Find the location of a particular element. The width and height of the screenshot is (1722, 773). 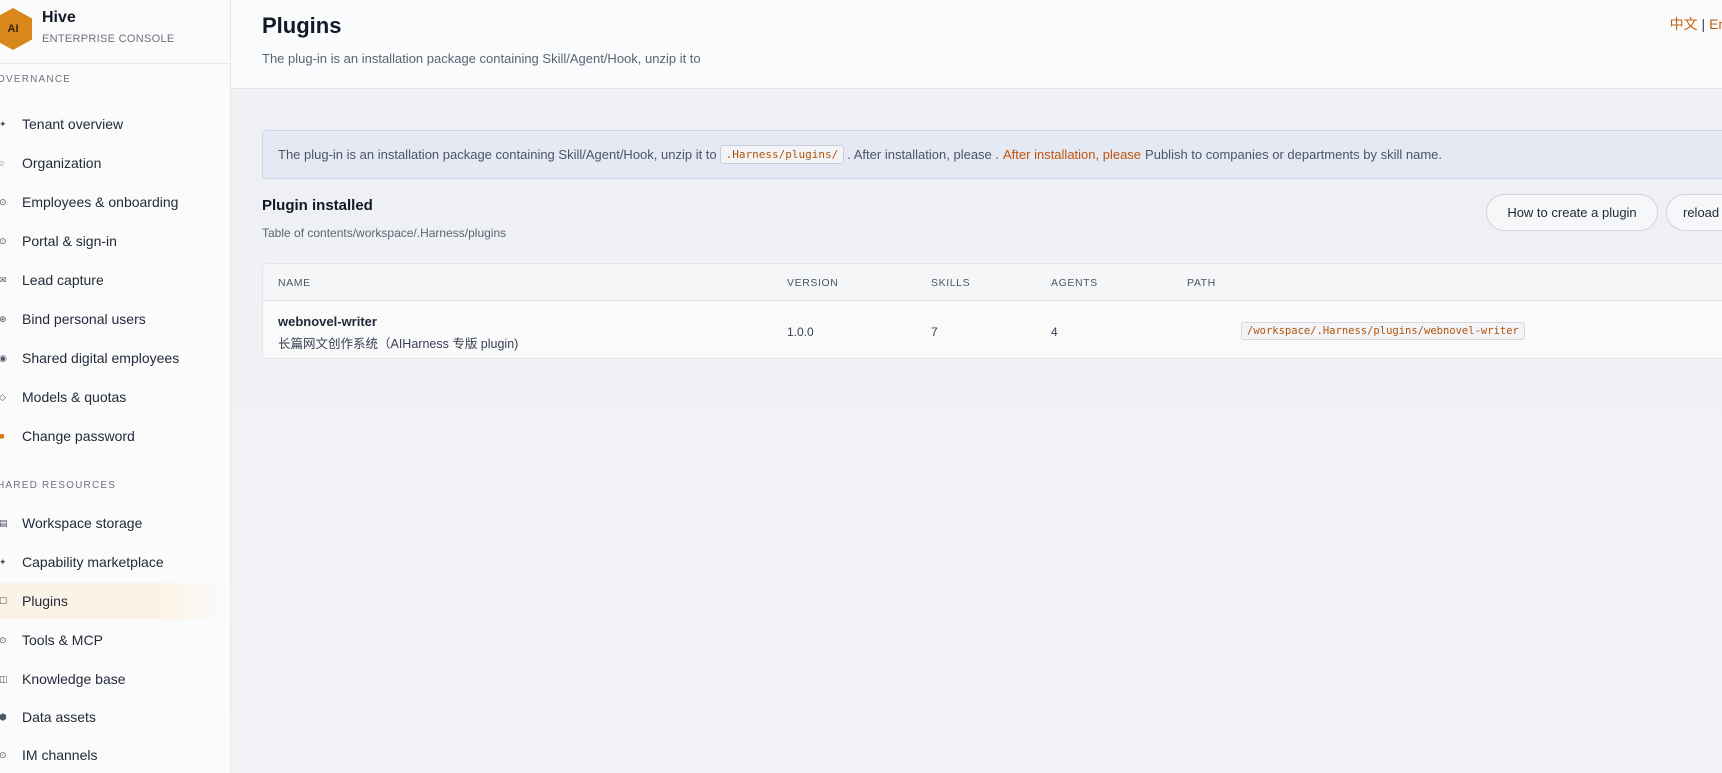

sidebar-item-portal-sign-in: ⊙ Portal & sign-in is located at coordinates (115, 241).